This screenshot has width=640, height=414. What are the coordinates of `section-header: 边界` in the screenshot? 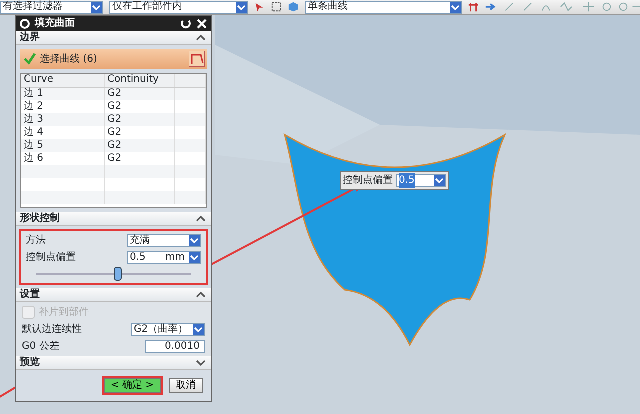 It's located at (113, 38).